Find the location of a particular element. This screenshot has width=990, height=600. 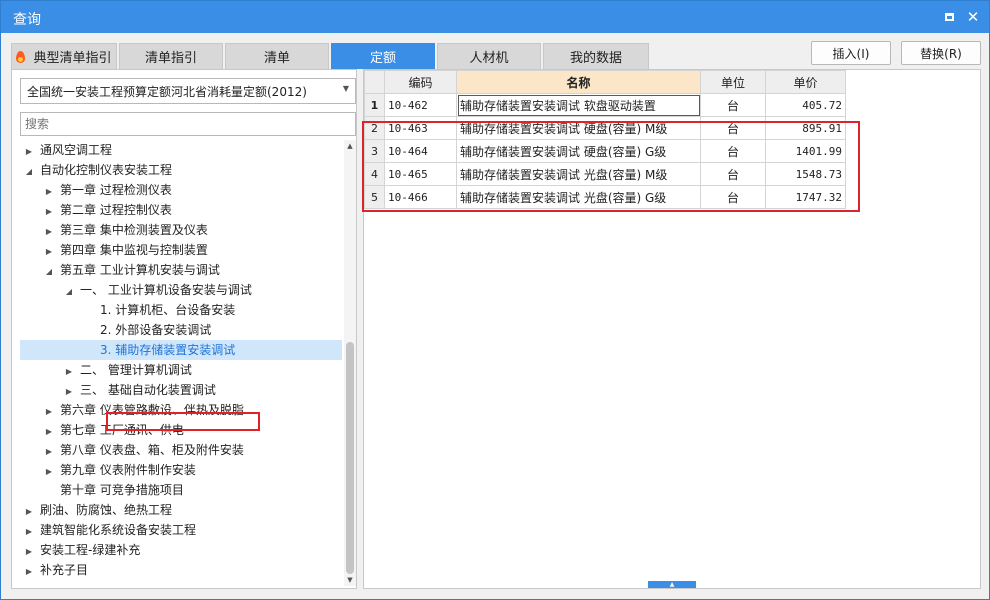

table-row: 2 10-463 辅助存储装置安装调试 硬盘(容量) M级台 895.91 is located at coordinates (605, 128).